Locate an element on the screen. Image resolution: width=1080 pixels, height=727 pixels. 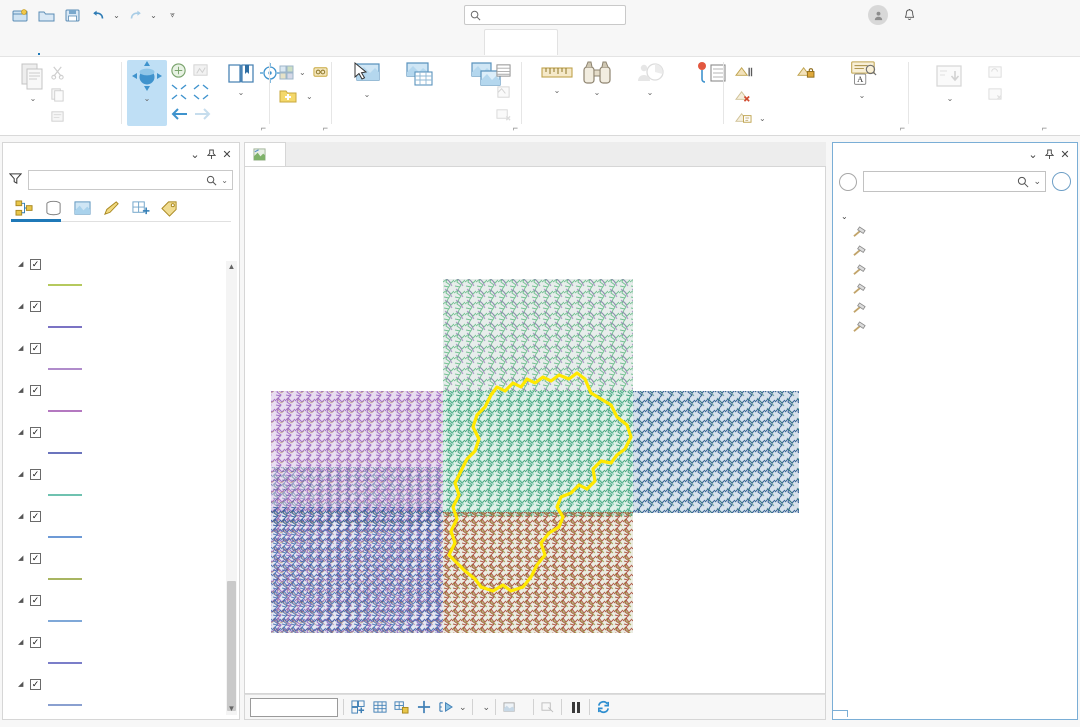
label-placement-caret-icon: ⌄ is located at coordinates (762, 118).